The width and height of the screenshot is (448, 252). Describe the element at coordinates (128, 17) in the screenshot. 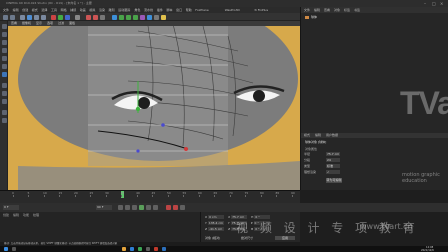

I see `subdivision-icon` at that location.